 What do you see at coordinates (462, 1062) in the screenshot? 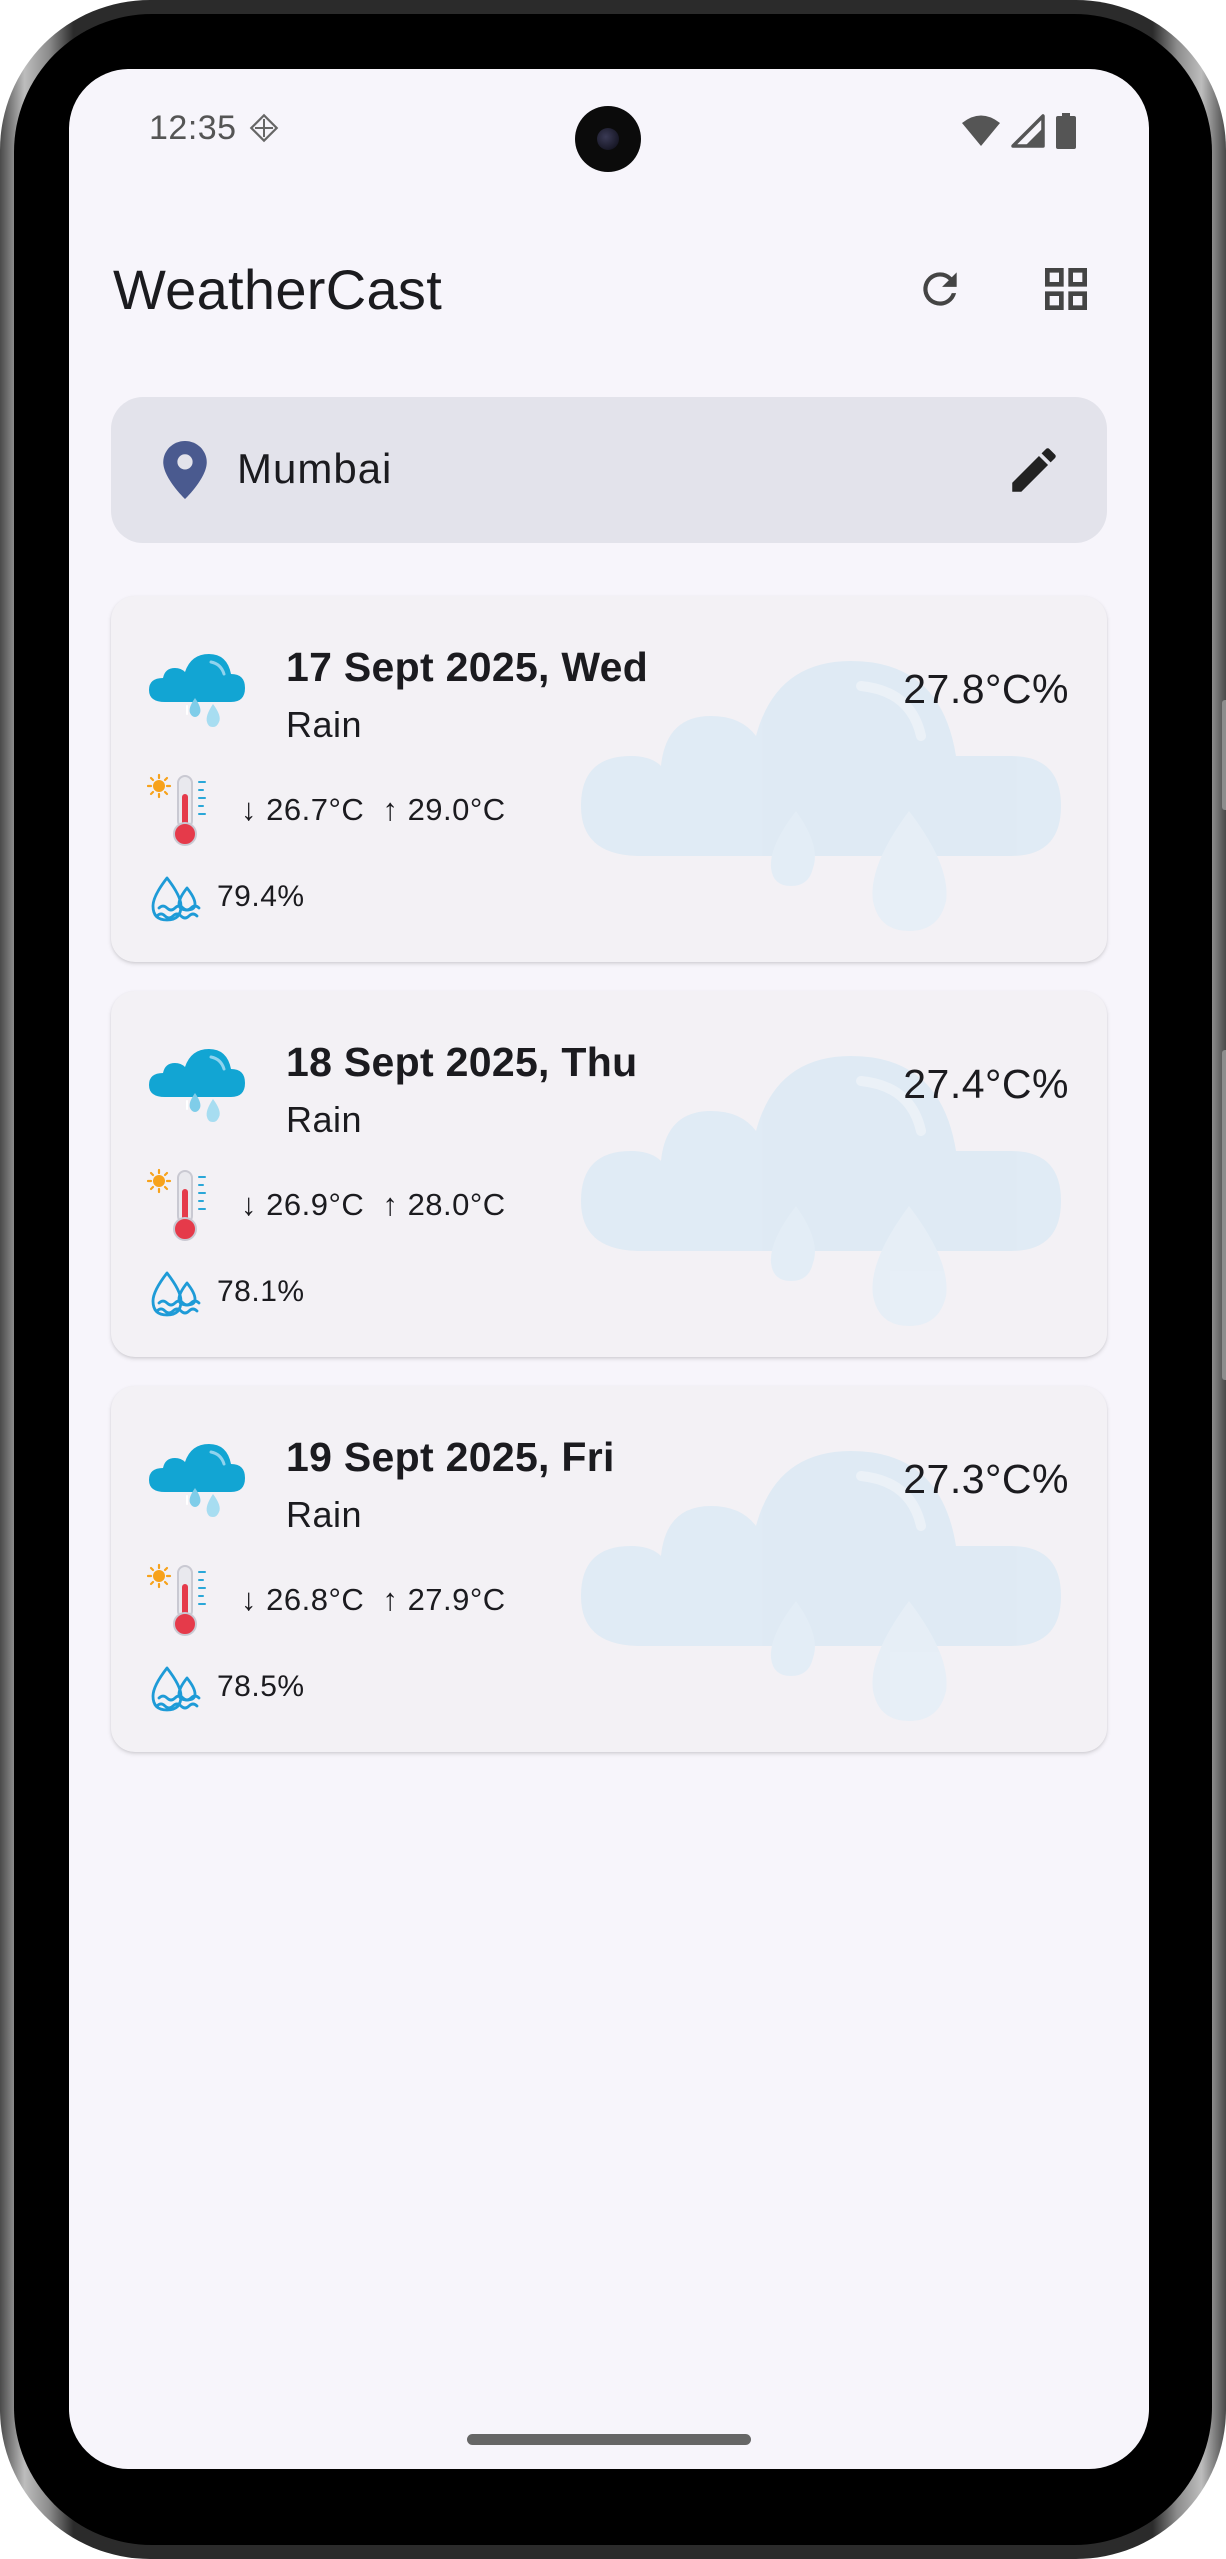
I see `forecast-date: 18 Sept 2025, Thu` at bounding box center [462, 1062].